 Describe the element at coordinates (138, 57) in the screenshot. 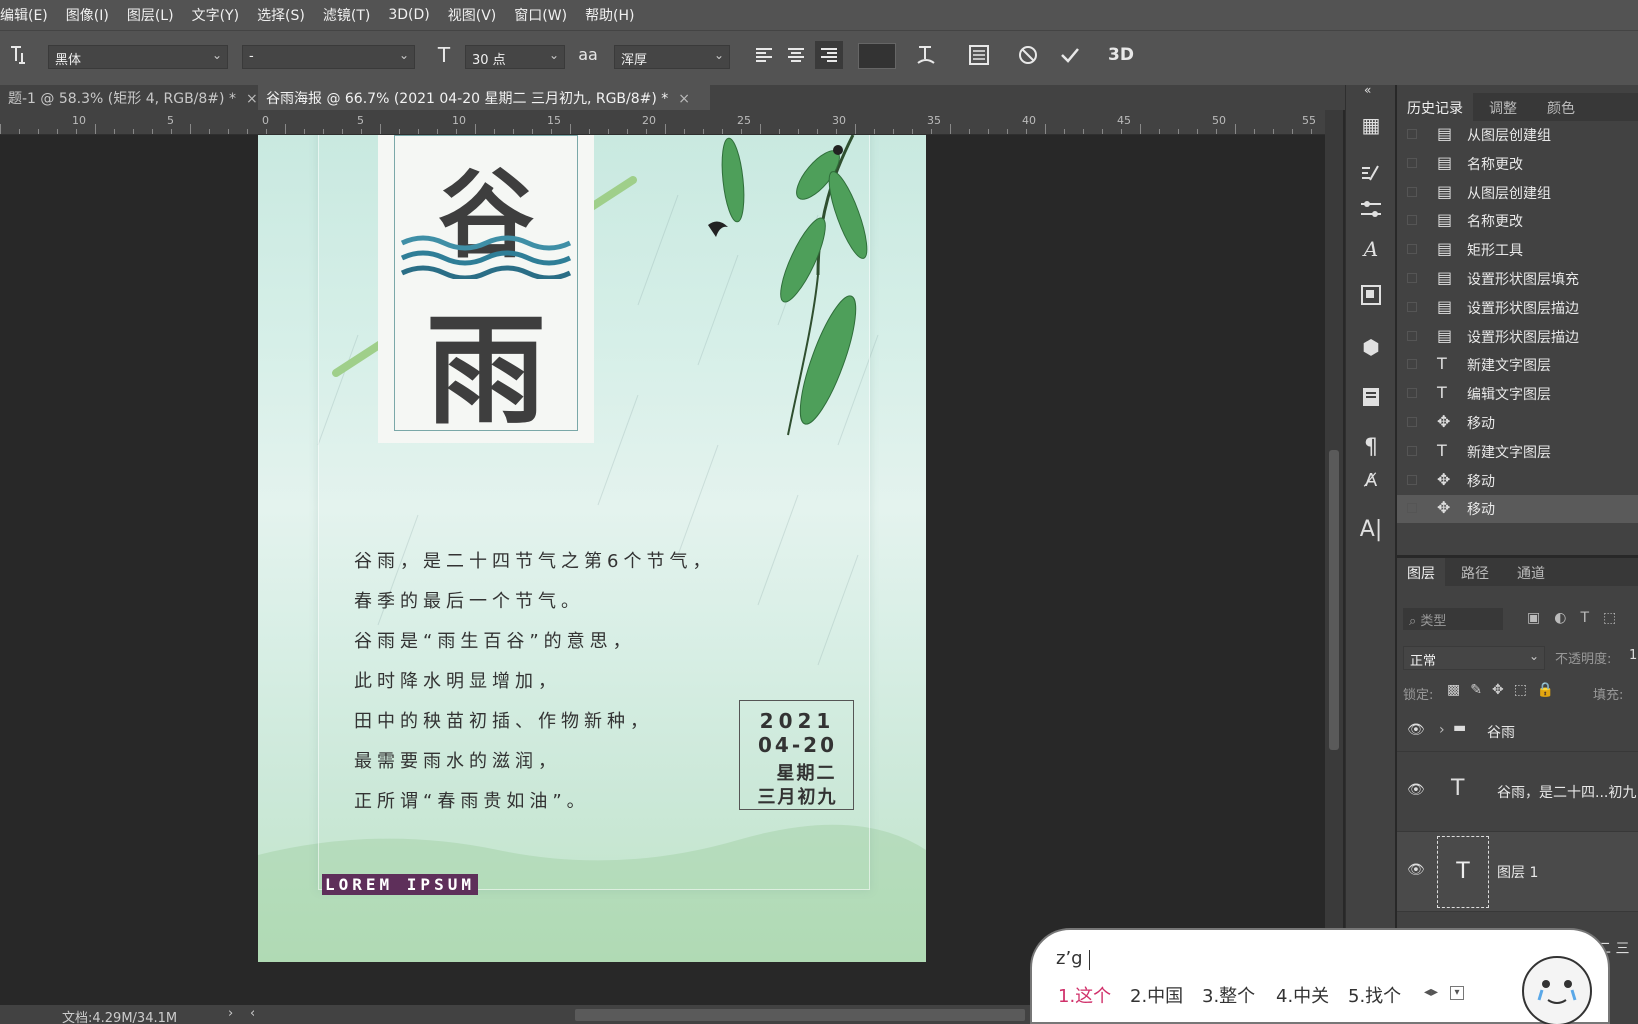

I see `font-family-select: 黑体 ⌄` at that location.